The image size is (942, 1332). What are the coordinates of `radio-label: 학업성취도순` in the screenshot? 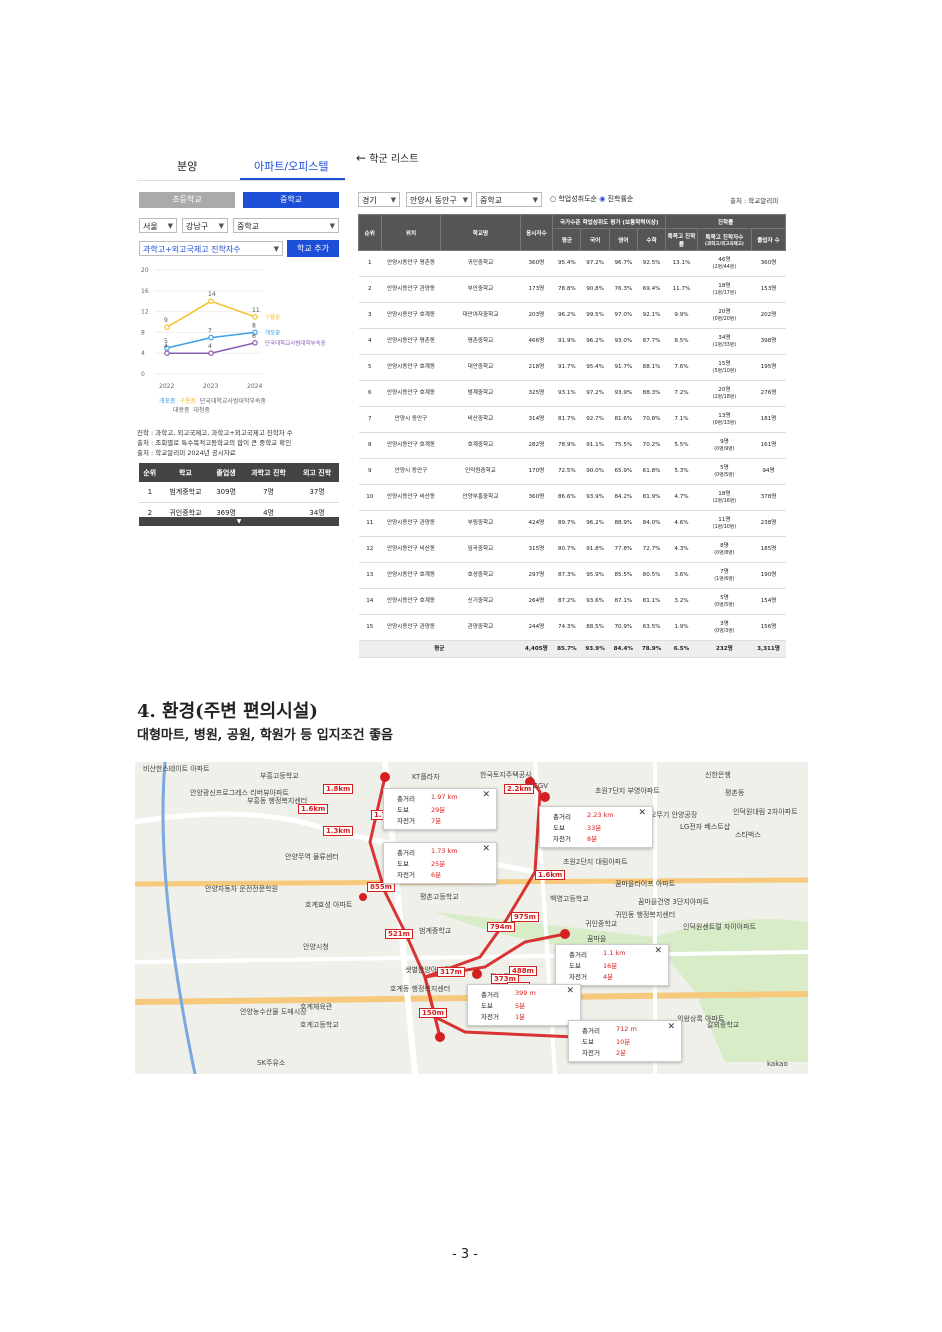 It's located at (577, 199).